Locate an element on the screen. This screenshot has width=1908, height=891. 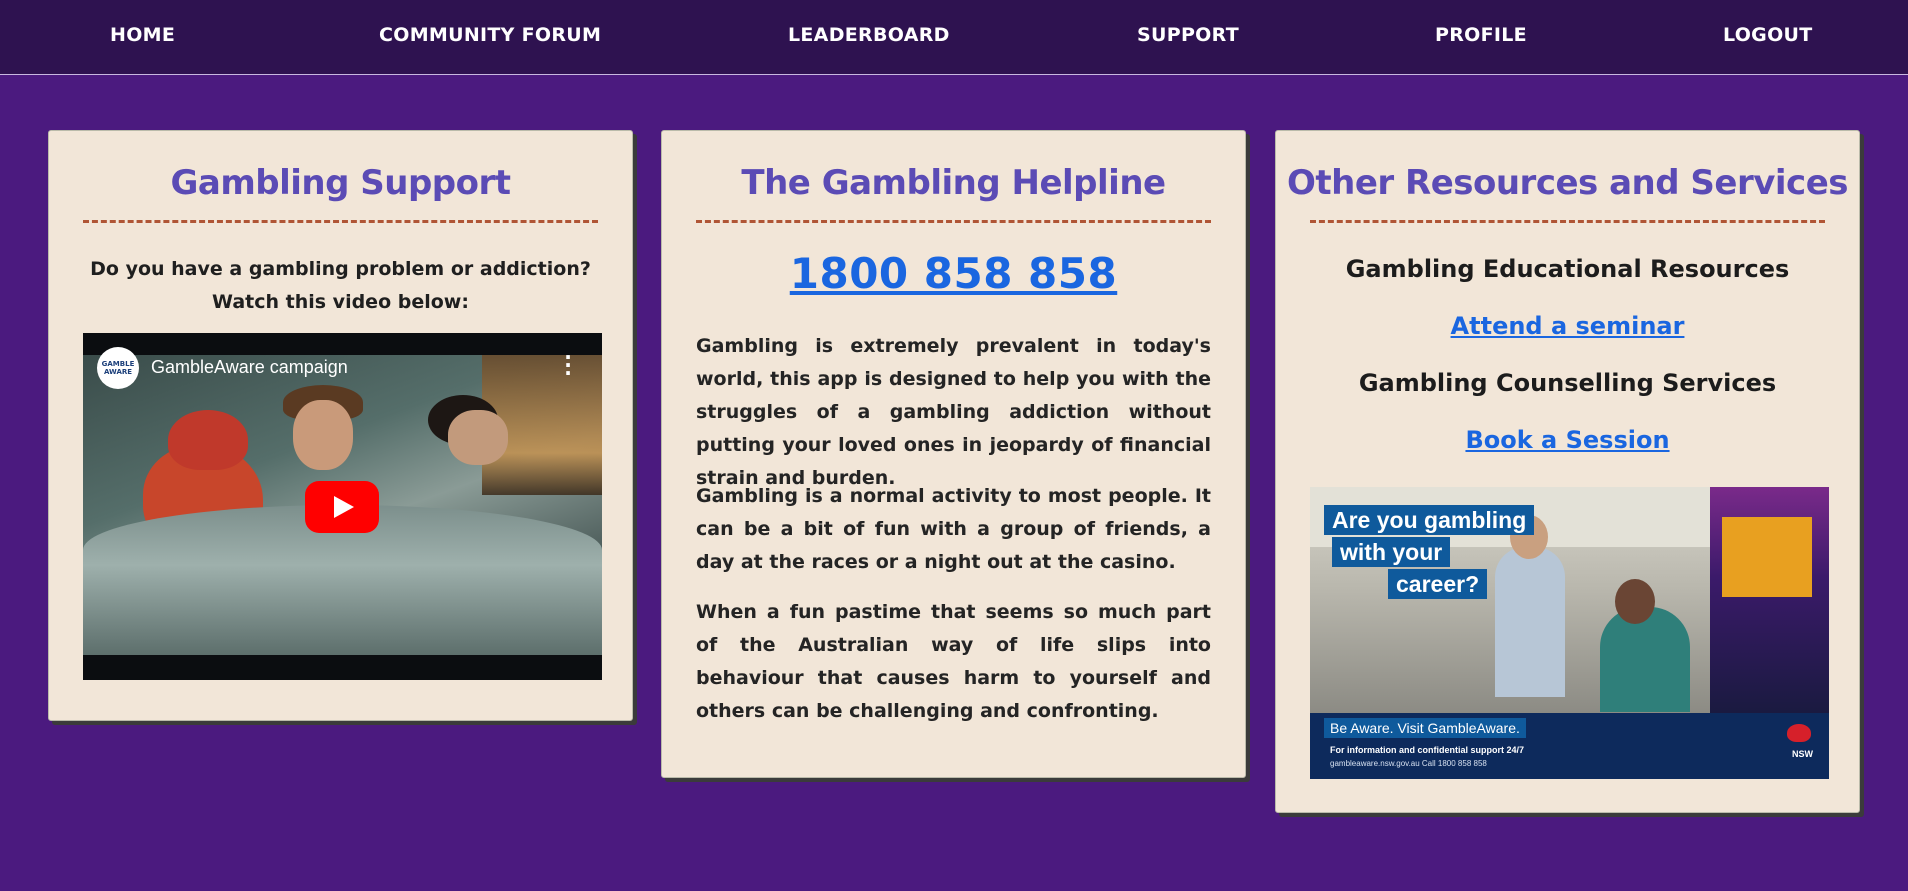
nav-profile: PROFILE is located at coordinates (1481, 35).